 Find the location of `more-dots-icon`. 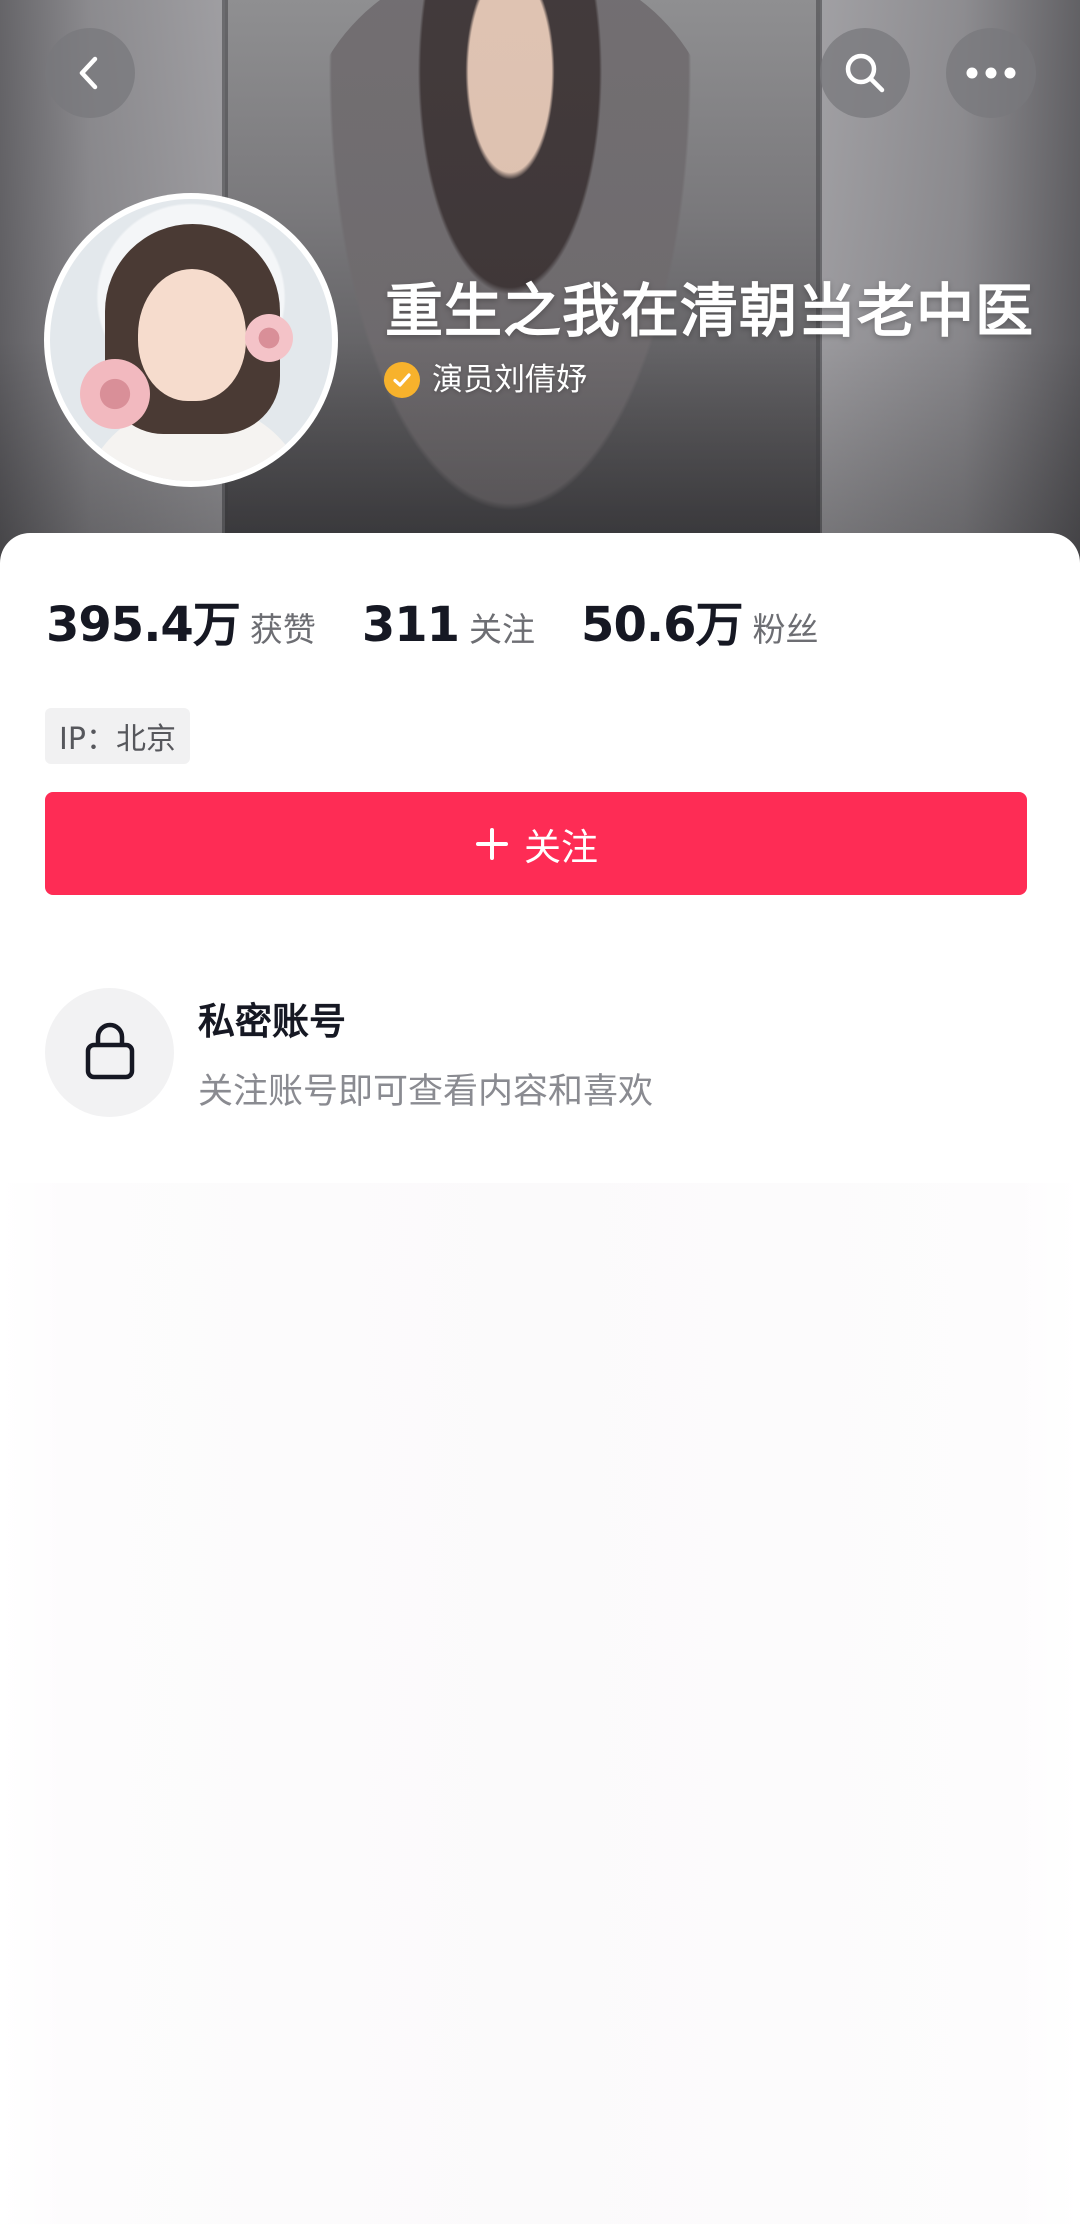

more-dots-icon is located at coordinates (991, 73).